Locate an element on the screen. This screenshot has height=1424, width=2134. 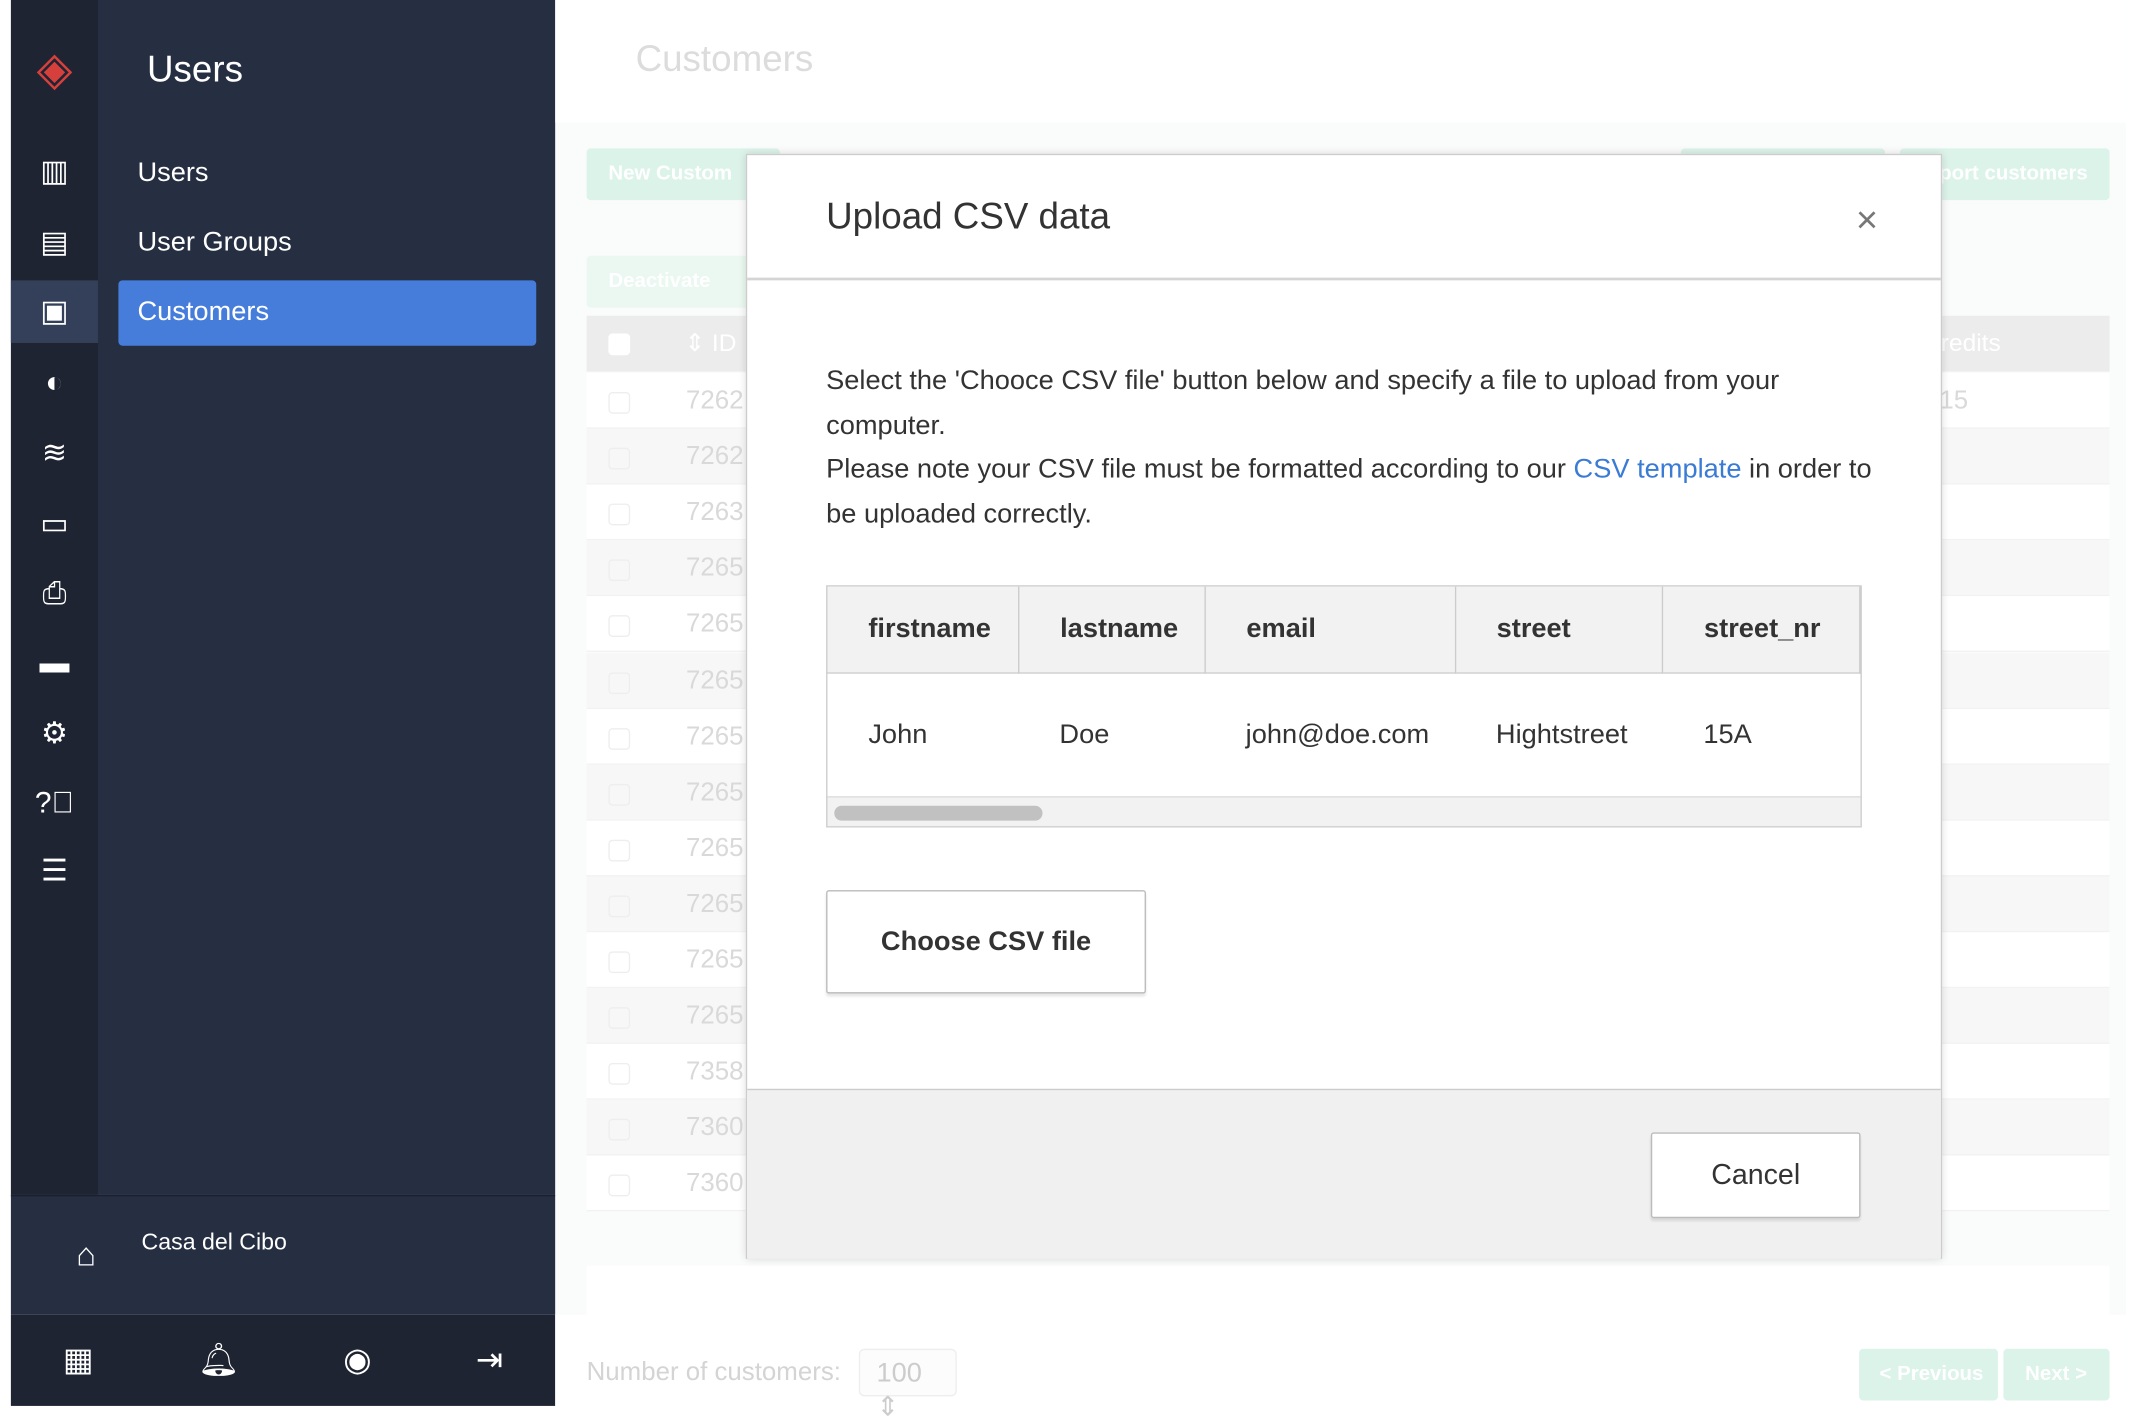
table-row: John Doe john@doe.com Hightstreet 15A is located at coordinates (1343, 734).